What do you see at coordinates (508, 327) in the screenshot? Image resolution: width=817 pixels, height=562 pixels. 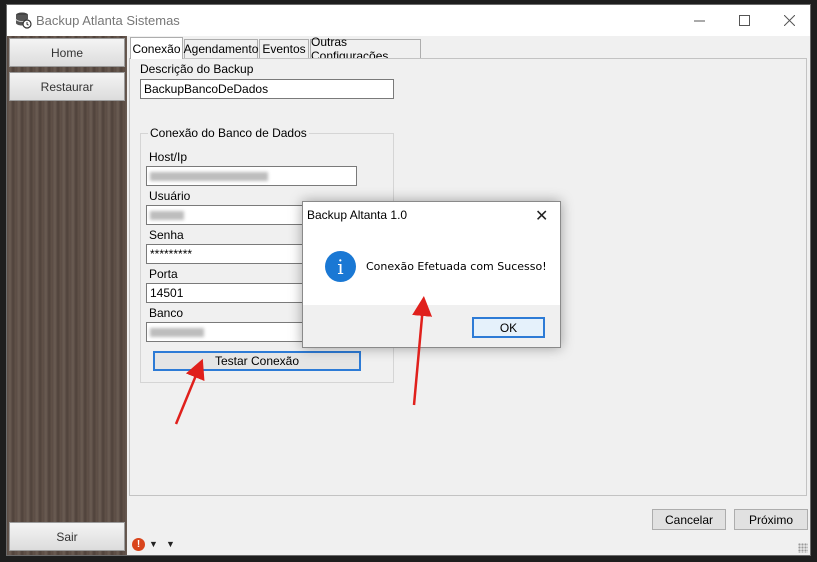 I see `ok-button: OK` at bounding box center [508, 327].